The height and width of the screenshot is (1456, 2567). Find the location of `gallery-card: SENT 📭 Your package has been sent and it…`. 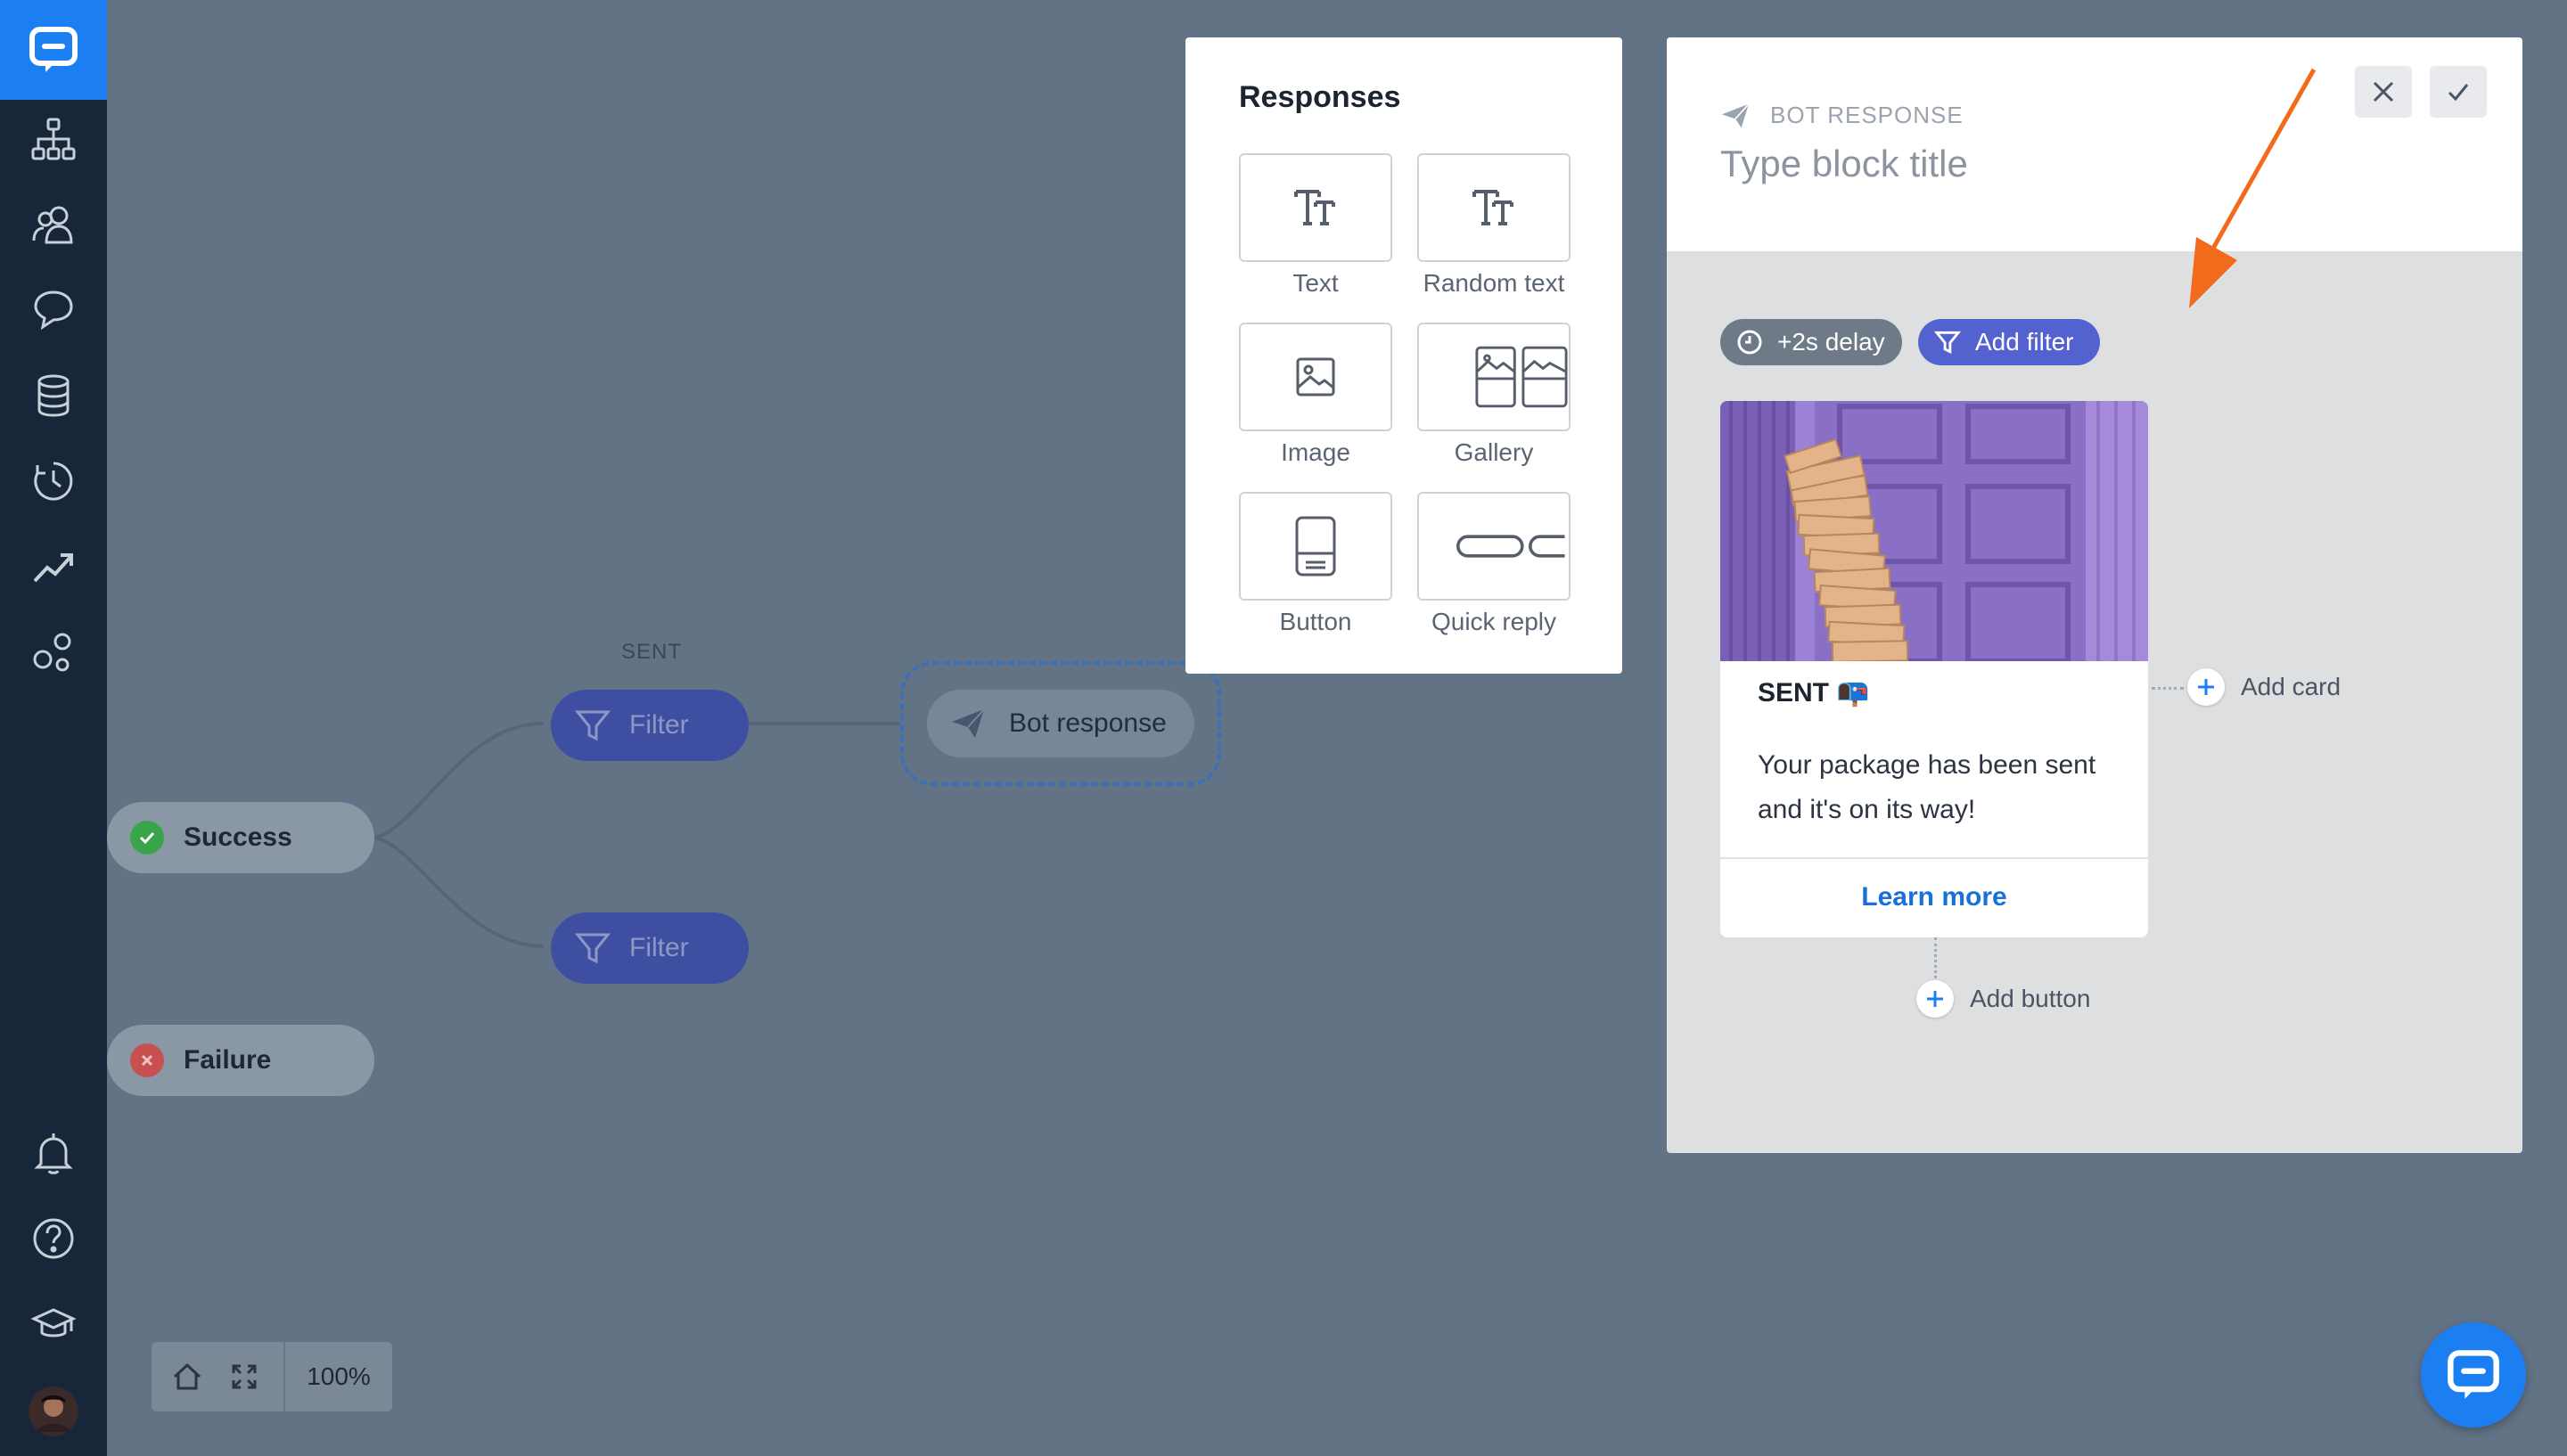

gallery-card: SENT 📭 Your package has been sent and it… is located at coordinates (1934, 669).